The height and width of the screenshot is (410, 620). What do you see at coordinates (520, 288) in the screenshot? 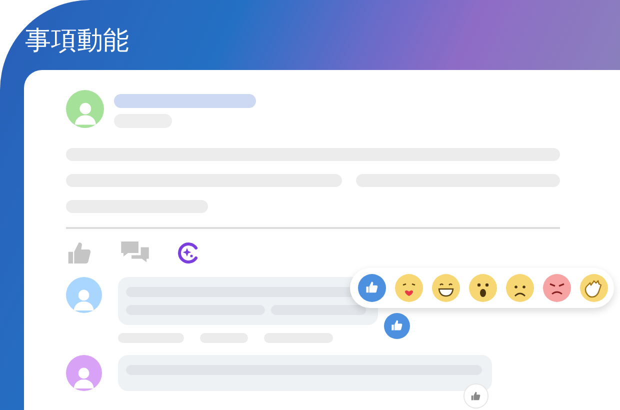
I see `sad-face-icon` at bounding box center [520, 288].